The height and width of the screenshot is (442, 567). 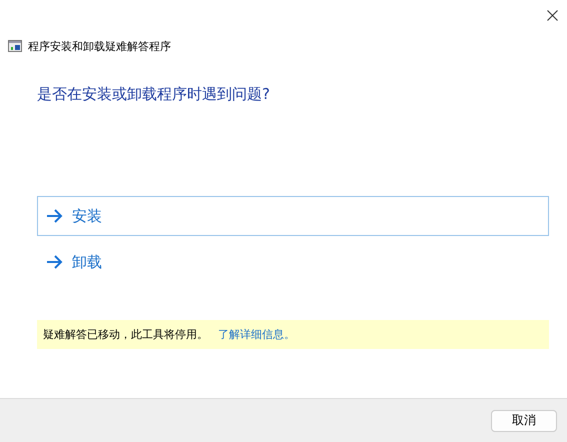 What do you see at coordinates (552, 15) in the screenshot?
I see `close-icon` at bounding box center [552, 15].